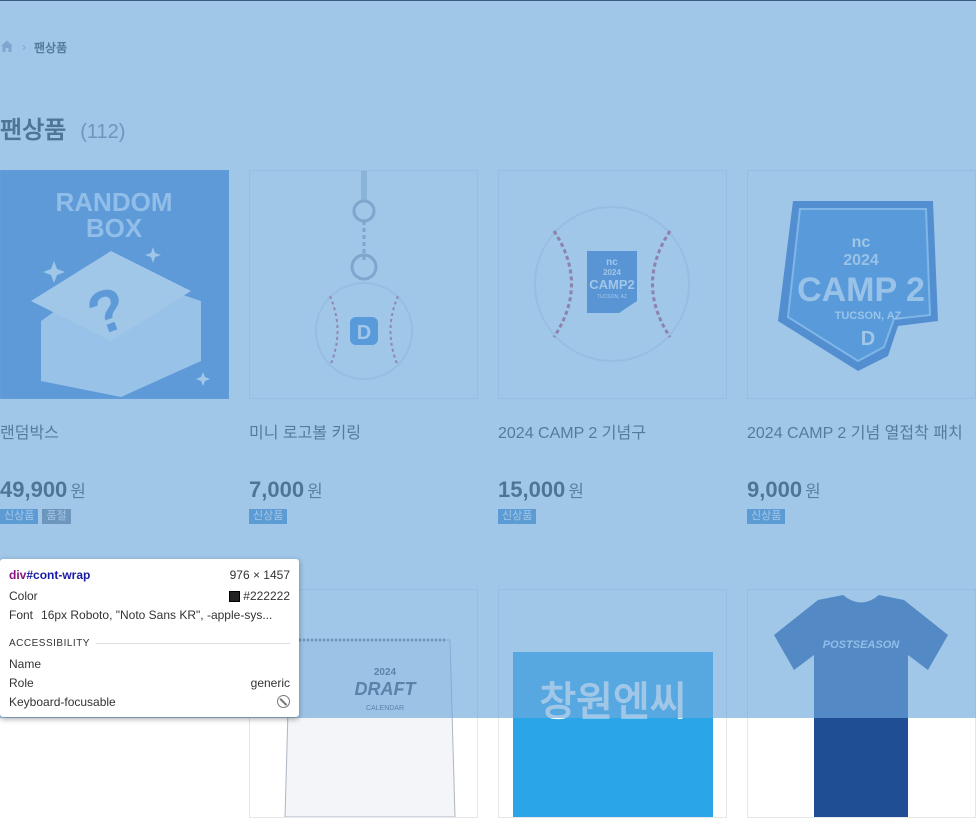  What do you see at coordinates (33, 130) in the screenshot?
I see `page-title: 팬상품` at bounding box center [33, 130].